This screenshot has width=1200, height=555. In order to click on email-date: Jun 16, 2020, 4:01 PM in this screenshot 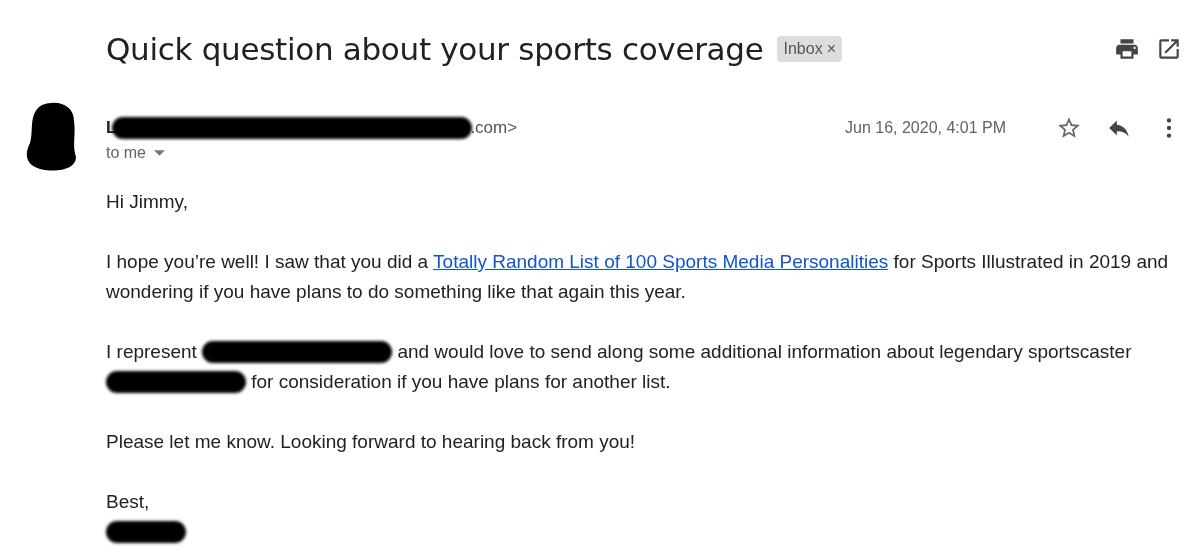, I will do `click(925, 127)`.